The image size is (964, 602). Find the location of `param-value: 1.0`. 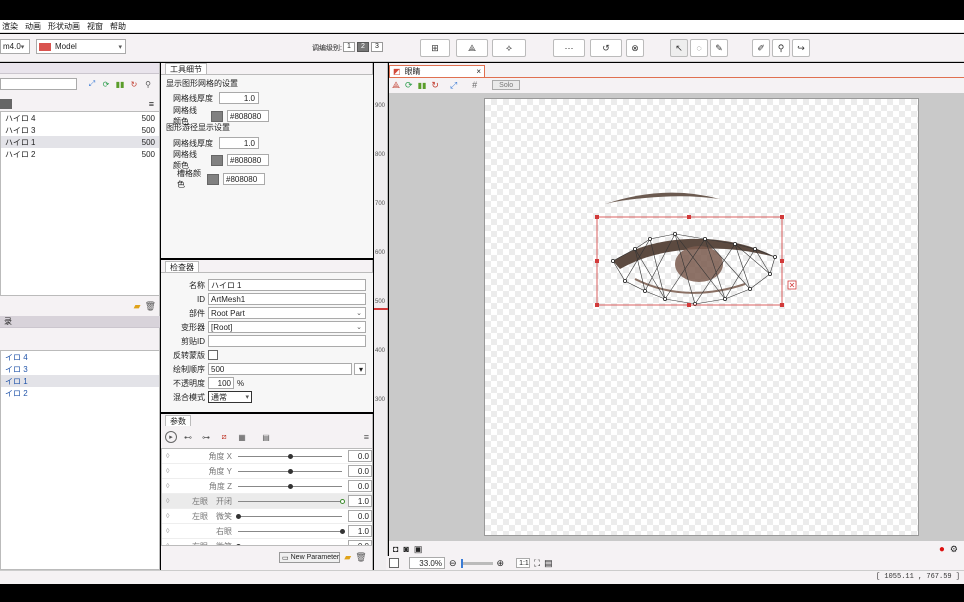

param-value: 1.0 is located at coordinates (360, 501).